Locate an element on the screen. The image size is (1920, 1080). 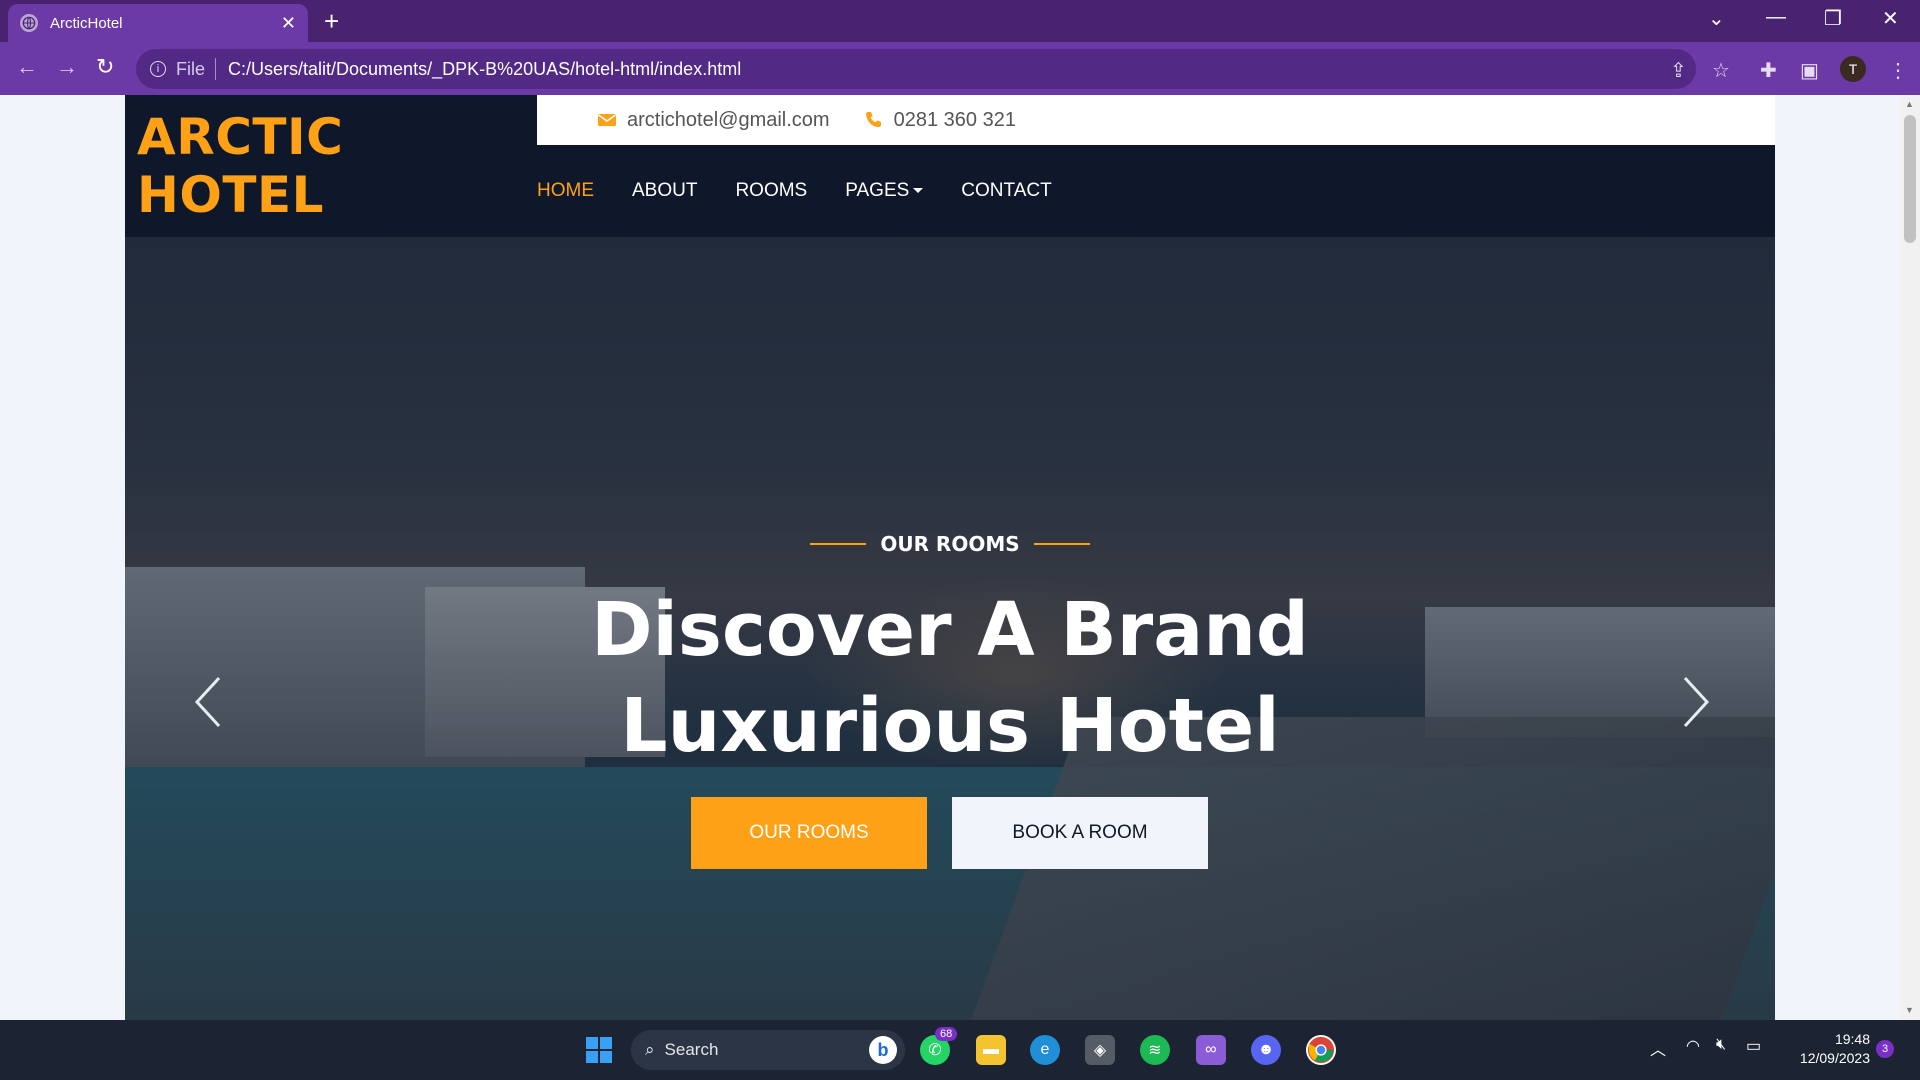
carousel-next-icon is located at coordinates (1695, 702).